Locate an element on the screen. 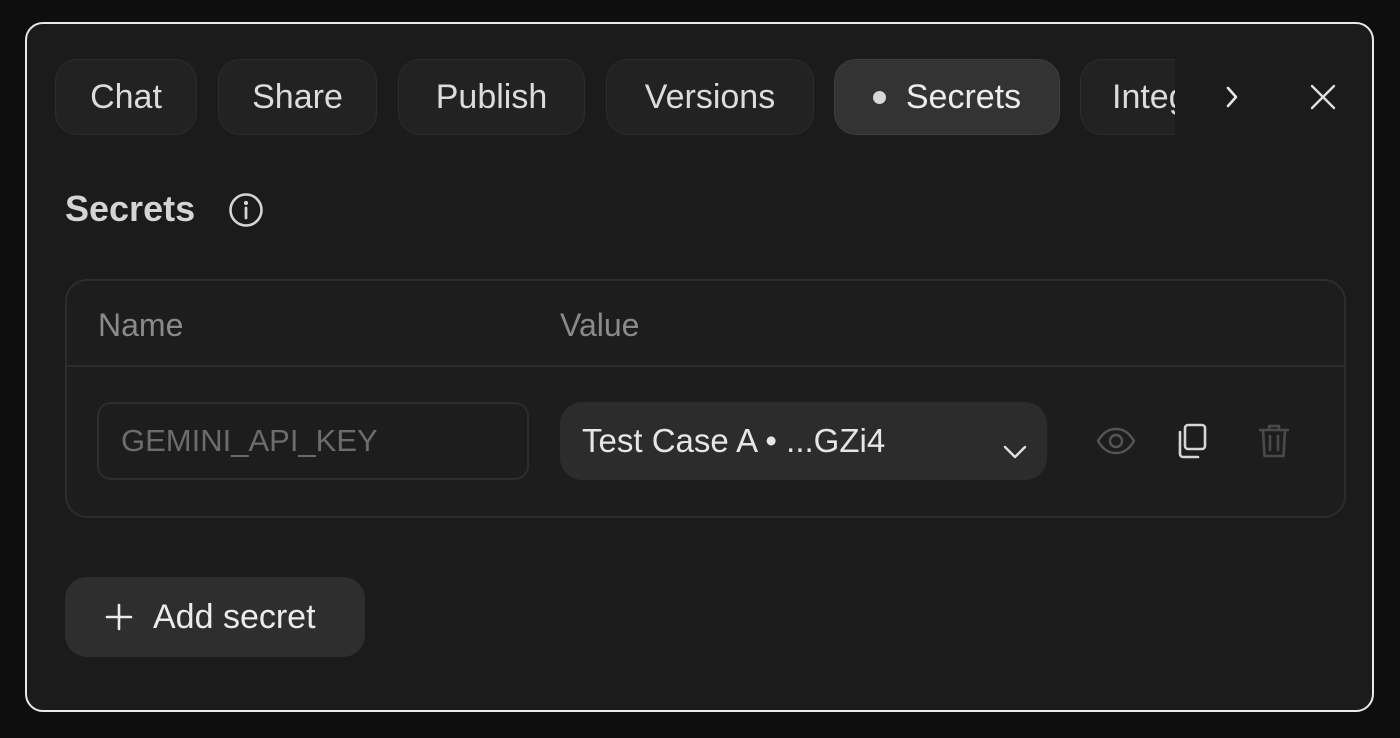 This screenshot has height=738, width=1400. tab-share: Share is located at coordinates (297, 97).